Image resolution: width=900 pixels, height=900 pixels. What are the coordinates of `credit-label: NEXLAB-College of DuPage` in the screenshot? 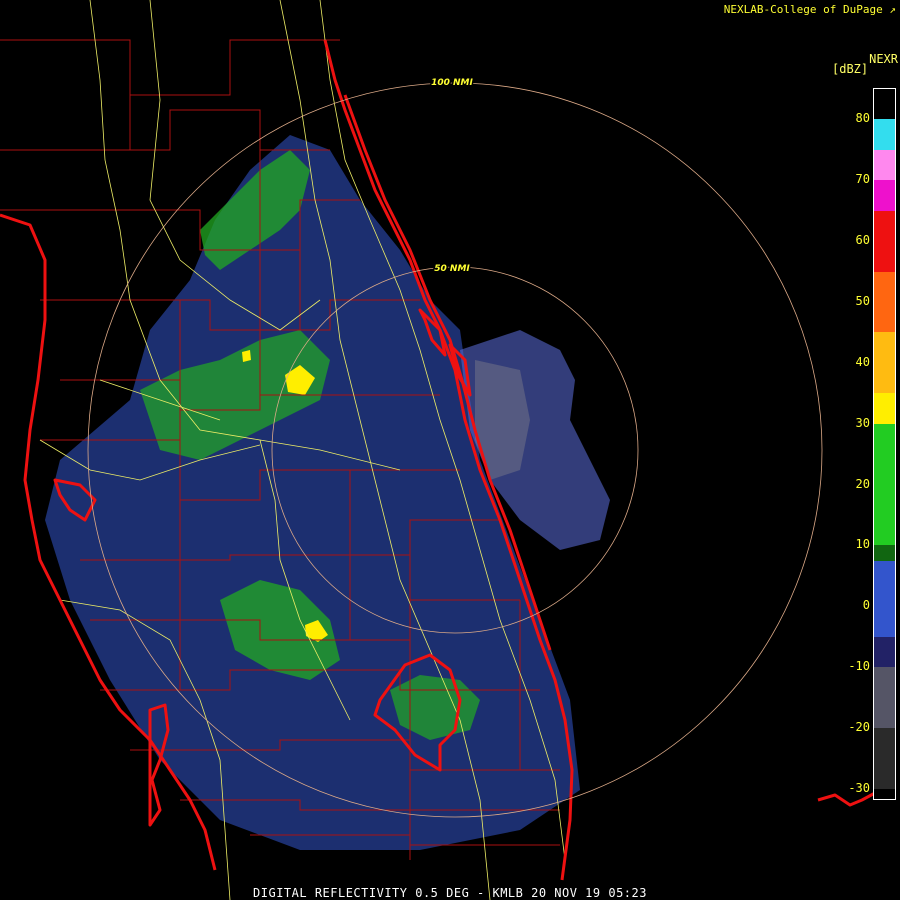 It's located at (803, 9).